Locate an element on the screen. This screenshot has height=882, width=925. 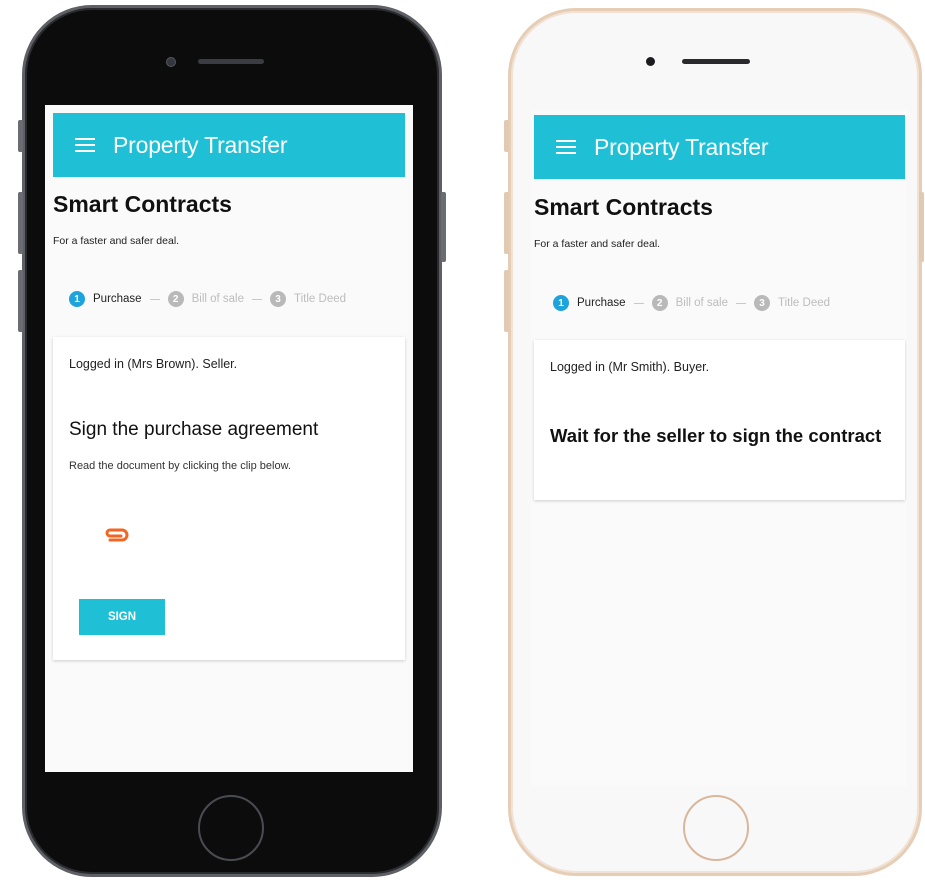
card-heading: Wait for the seller to sign the contract is located at coordinates (716, 435).